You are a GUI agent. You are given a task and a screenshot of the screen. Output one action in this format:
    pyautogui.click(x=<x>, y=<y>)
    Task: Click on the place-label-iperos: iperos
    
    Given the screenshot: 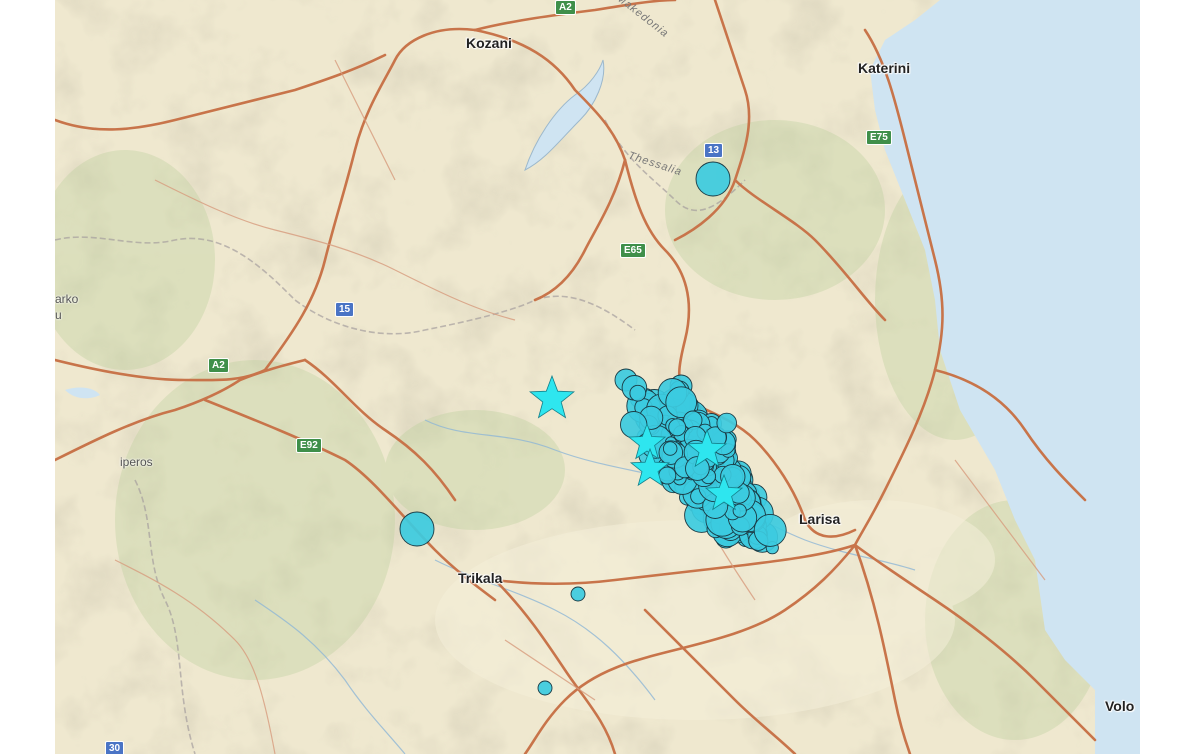 What is the action you would take?
    pyautogui.click(x=136, y=462)
    